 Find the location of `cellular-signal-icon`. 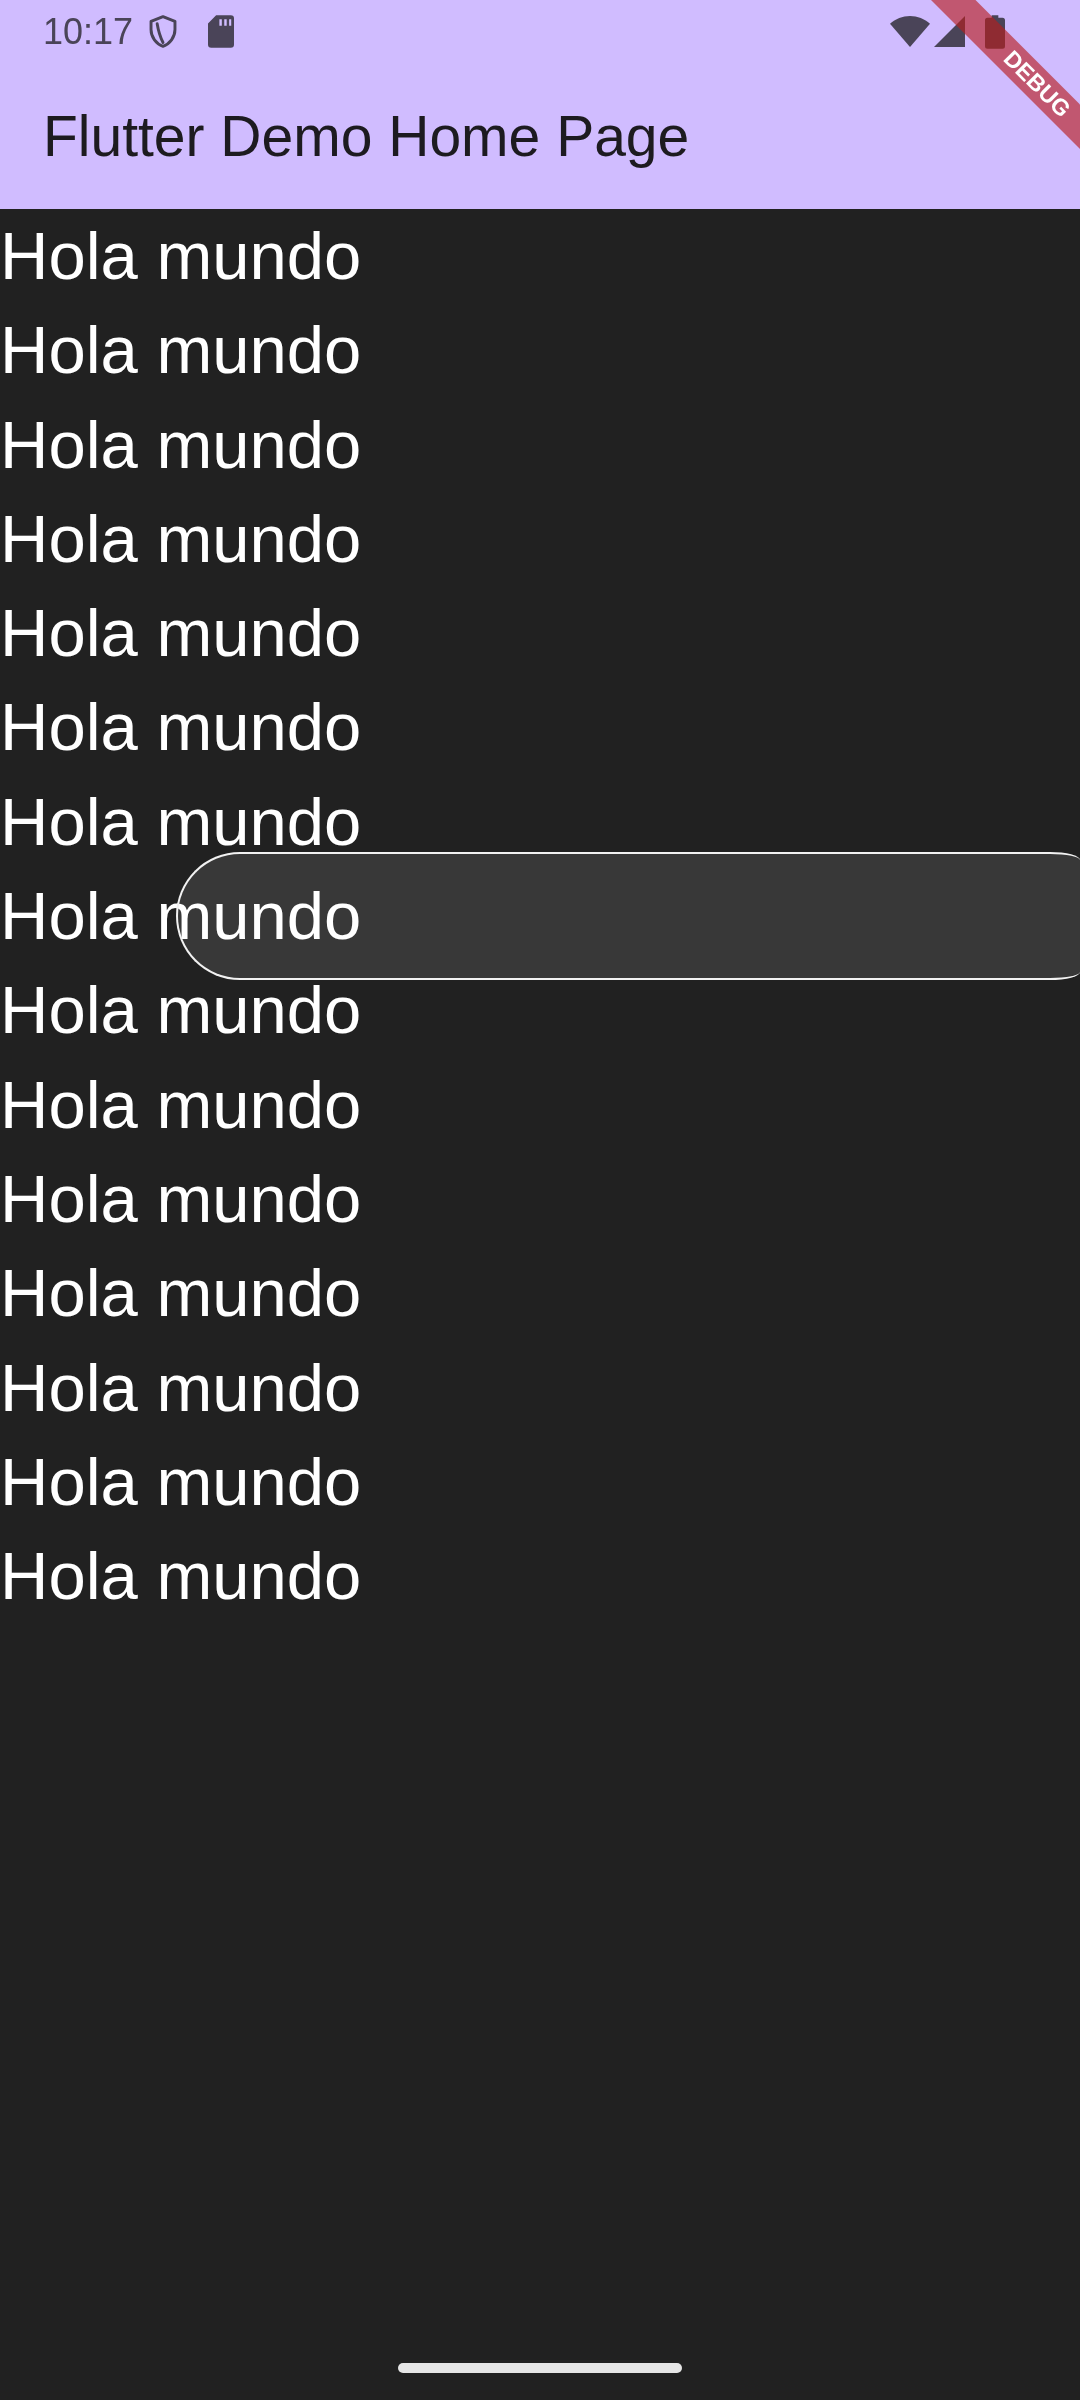

cellular-signal-icon is located at coordinates (949, 31).